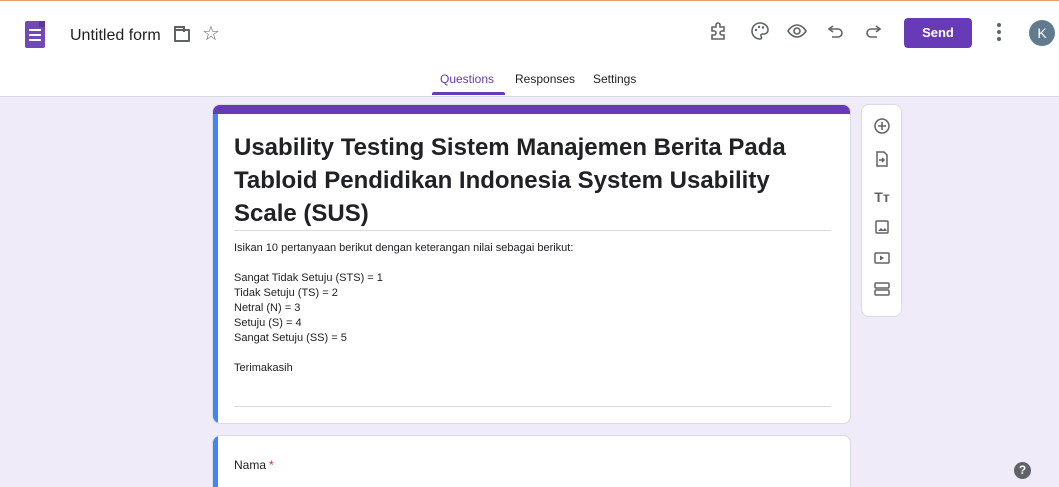 This screenshot has height=487, width=1059. What do you see at coordinates (468, 93) in the screenshot?
I see `active-tab-indicator` at bounding box center [468, 93].